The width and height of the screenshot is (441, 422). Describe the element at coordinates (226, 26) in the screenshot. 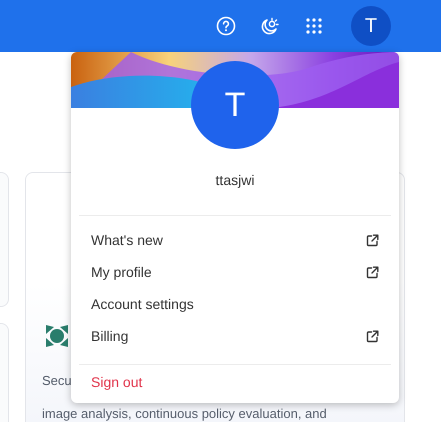

I see `help-icon` at that location.